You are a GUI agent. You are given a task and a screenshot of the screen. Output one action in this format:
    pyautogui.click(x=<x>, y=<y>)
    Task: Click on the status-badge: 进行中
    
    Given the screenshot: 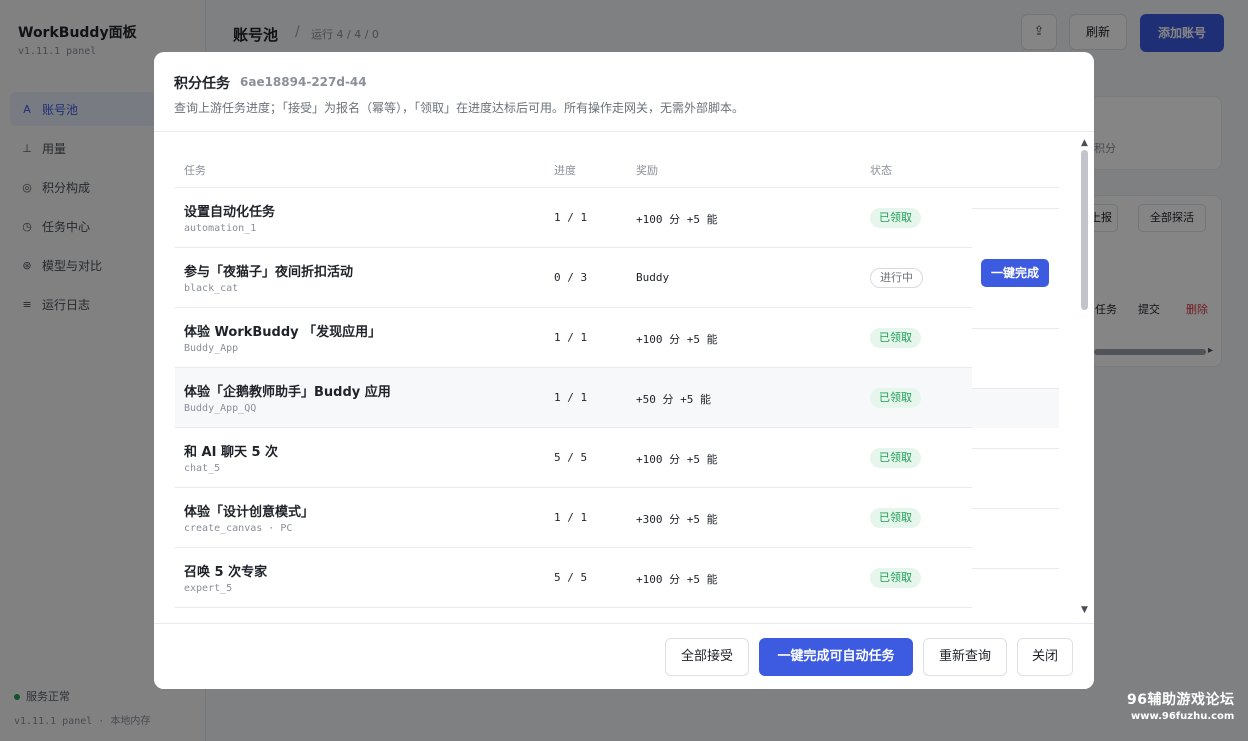 What is the action you would take?
    pyautogui.click(x=896, y=278)
    